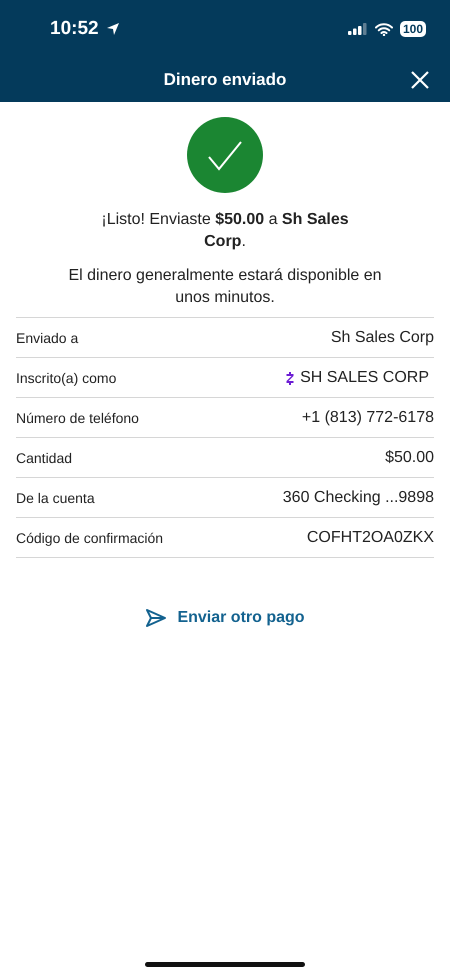  I want to click on detail-value: Sh Sales Corp, so click(382, 337).